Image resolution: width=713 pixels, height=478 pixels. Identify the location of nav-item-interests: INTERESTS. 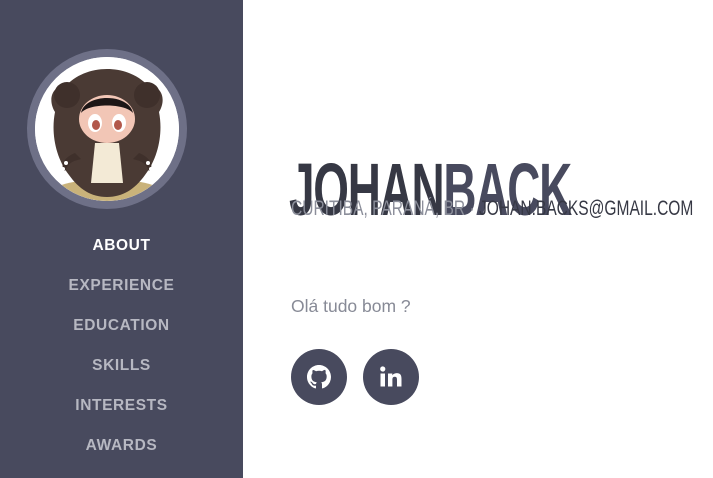
(121, 411).